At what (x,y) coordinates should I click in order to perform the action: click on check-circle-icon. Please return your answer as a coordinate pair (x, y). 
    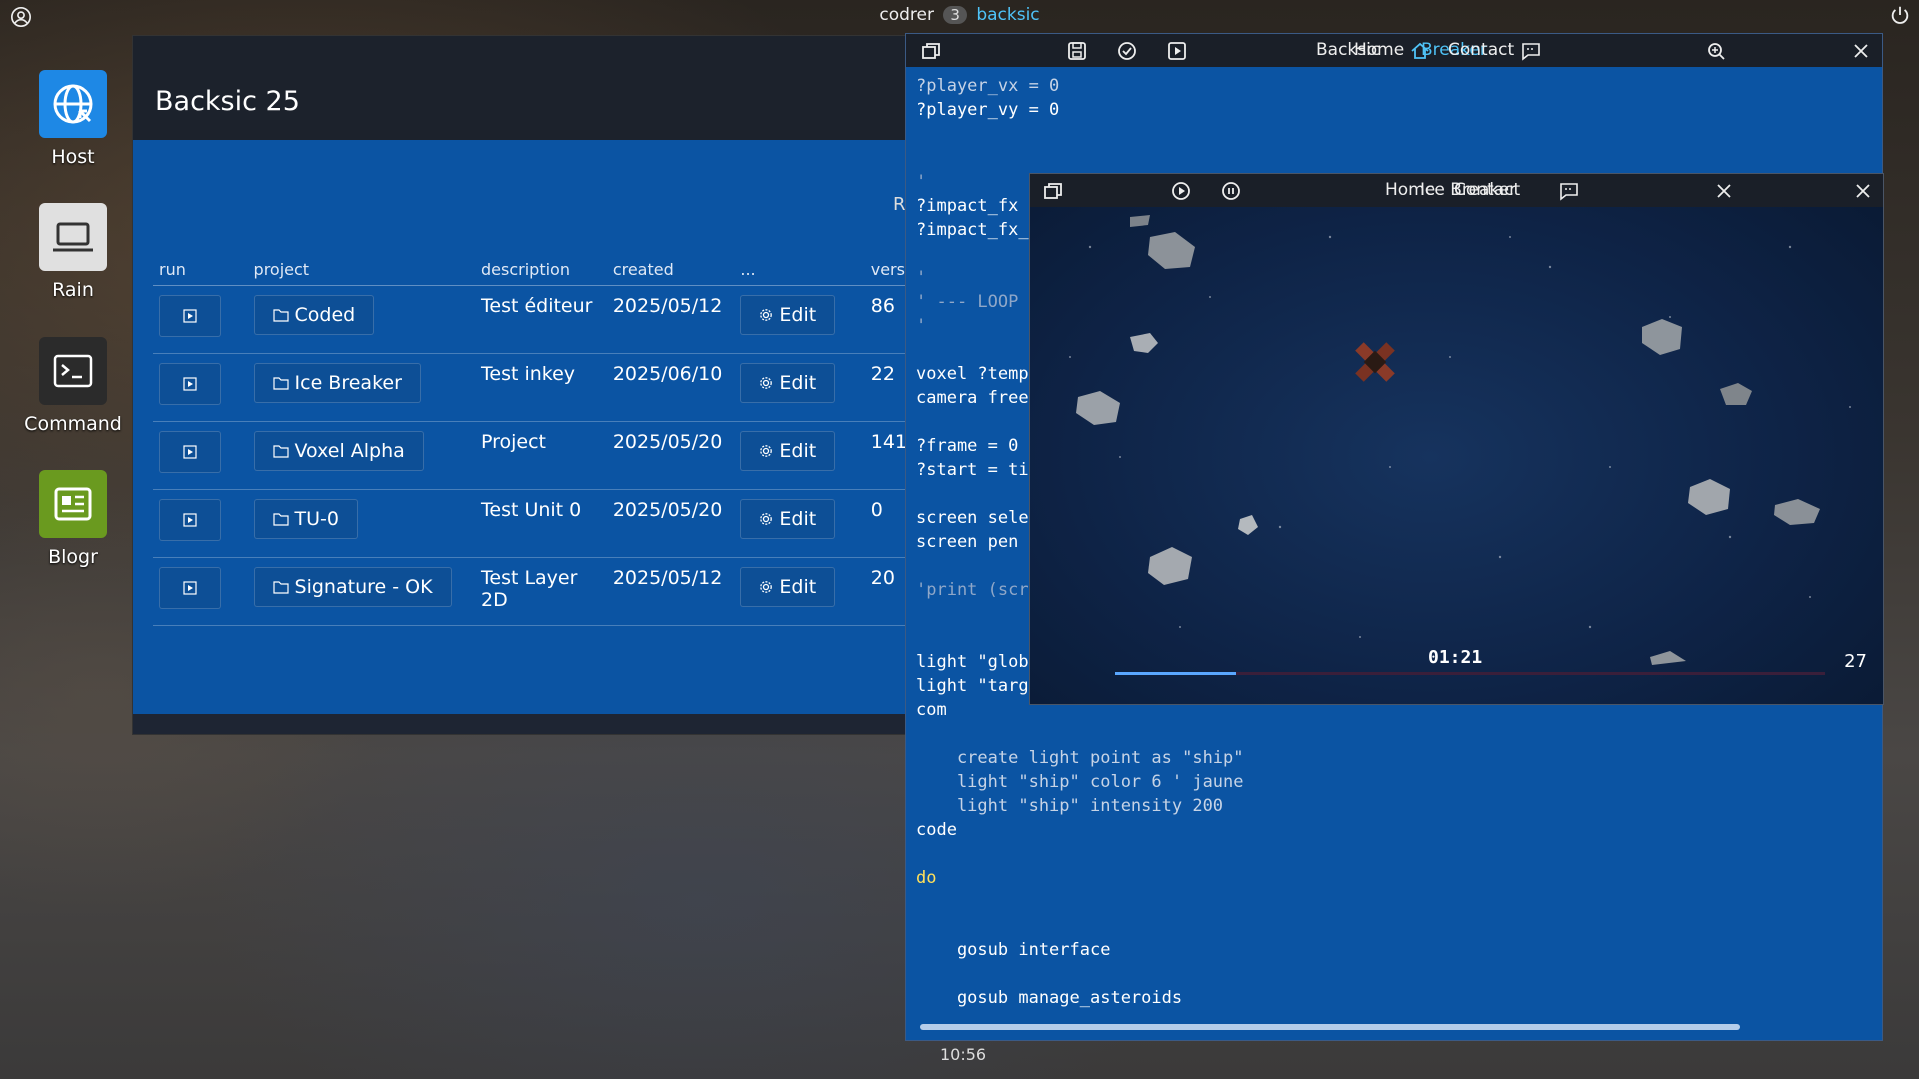
    Looking at the image, I should click on (1127, 51).